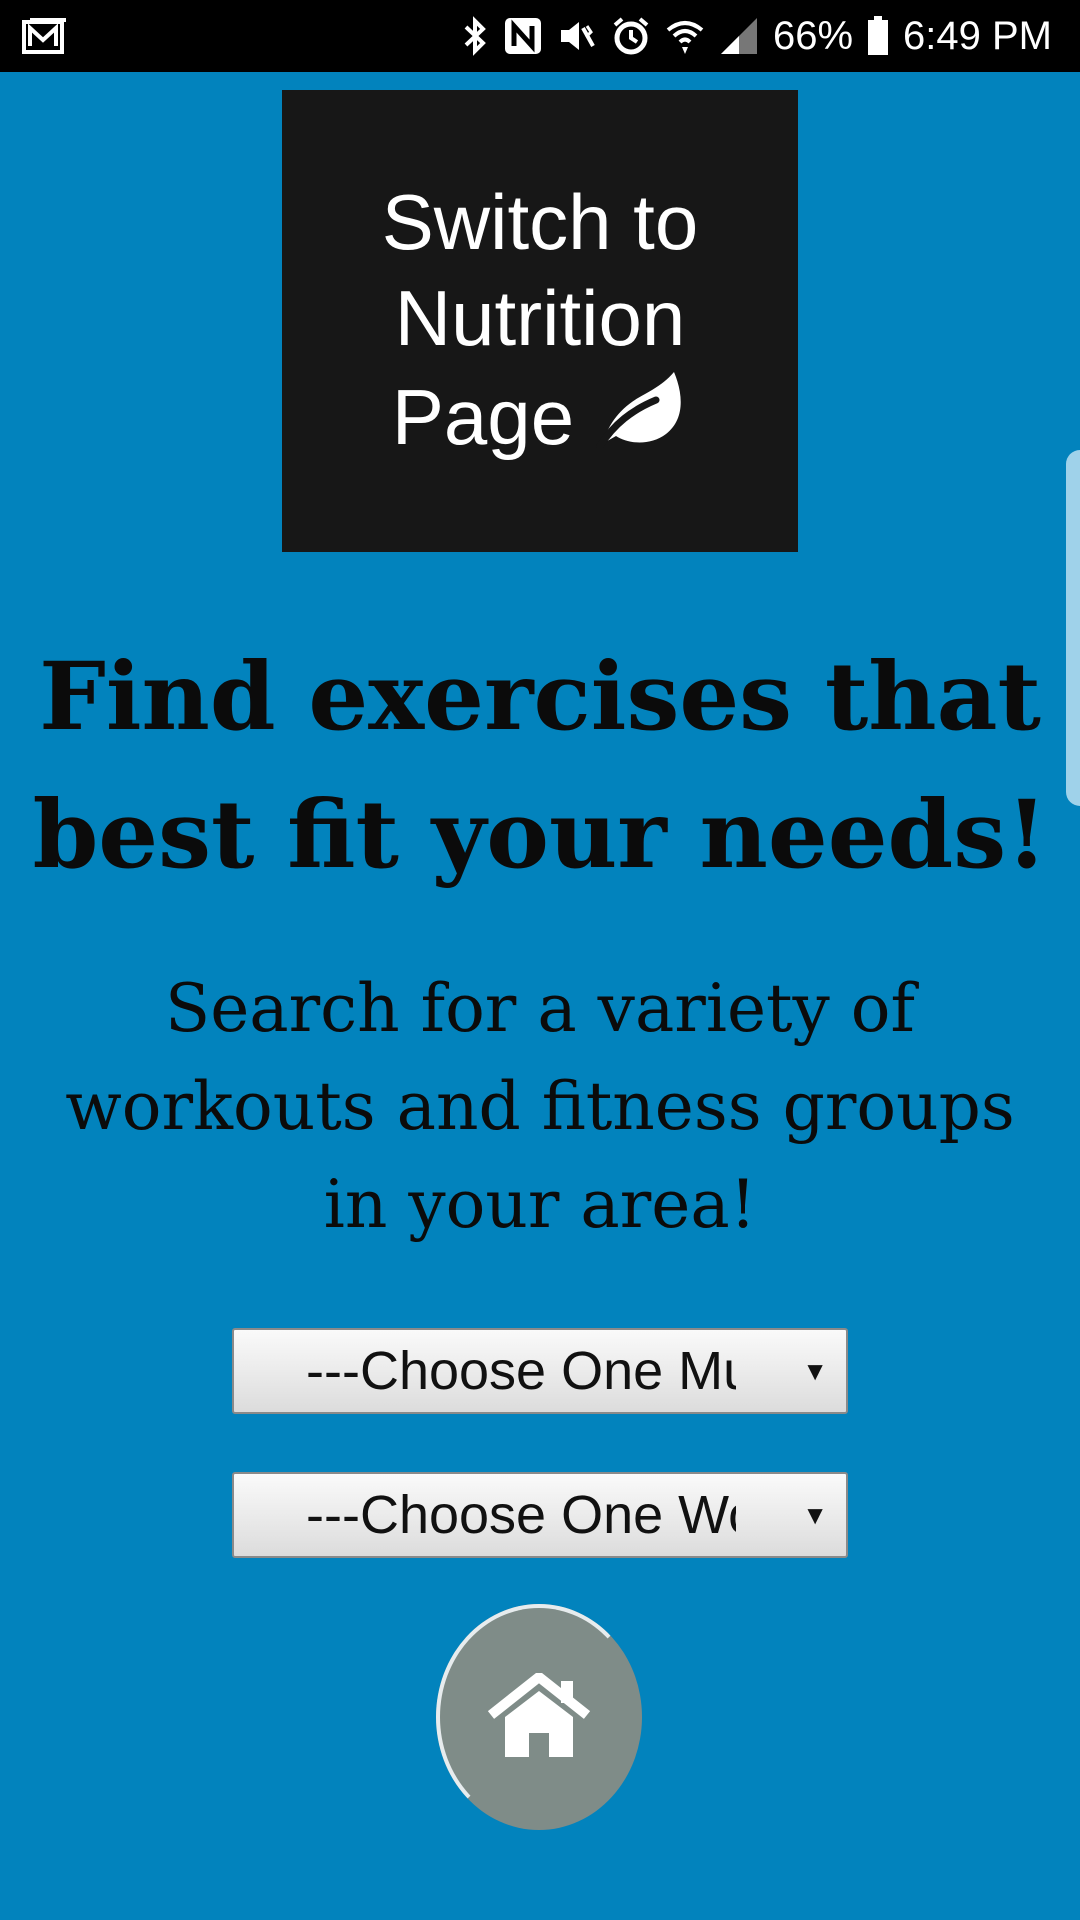 Image resolution: width=1080 pixels, height=1920 pixels. Describe the element at coordinates (813, 35) in the screenshot. I see `battery-percent: 66%` at that location.